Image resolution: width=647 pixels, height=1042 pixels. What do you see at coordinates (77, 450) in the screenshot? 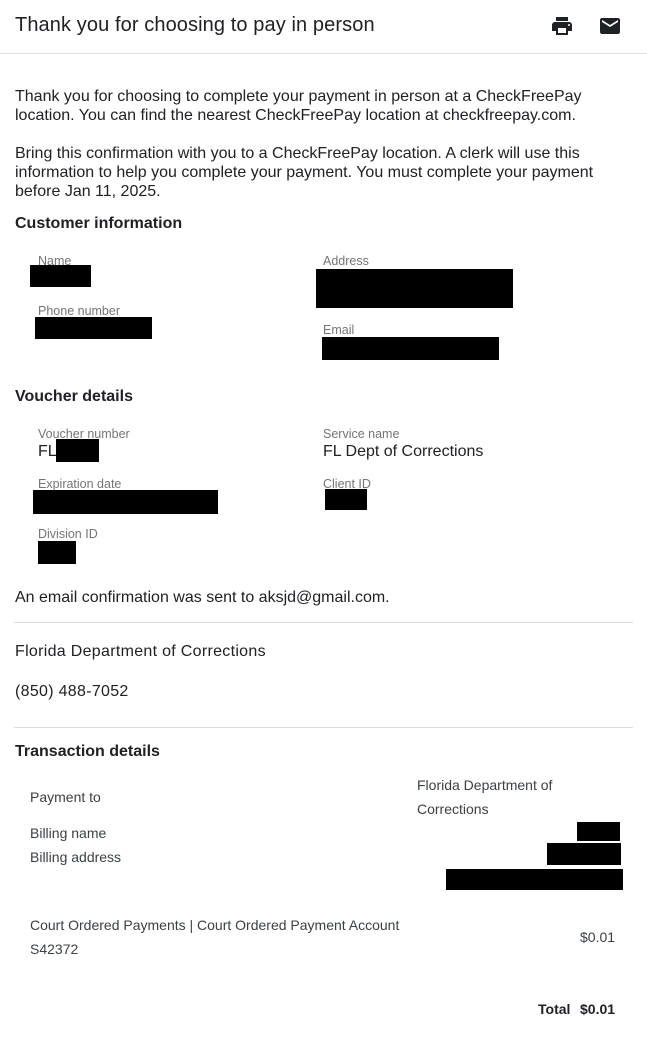
I see `voucher-number-redaction` at bounding box center [77, 450].